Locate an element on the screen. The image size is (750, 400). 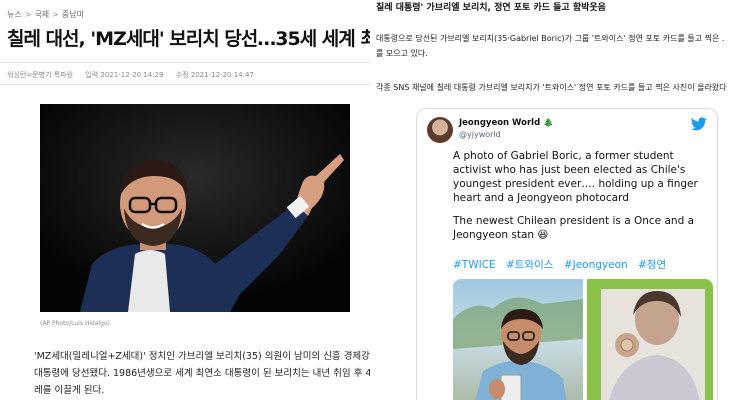
hashtag-link: #TWICE is located at coordinates (474, 265).